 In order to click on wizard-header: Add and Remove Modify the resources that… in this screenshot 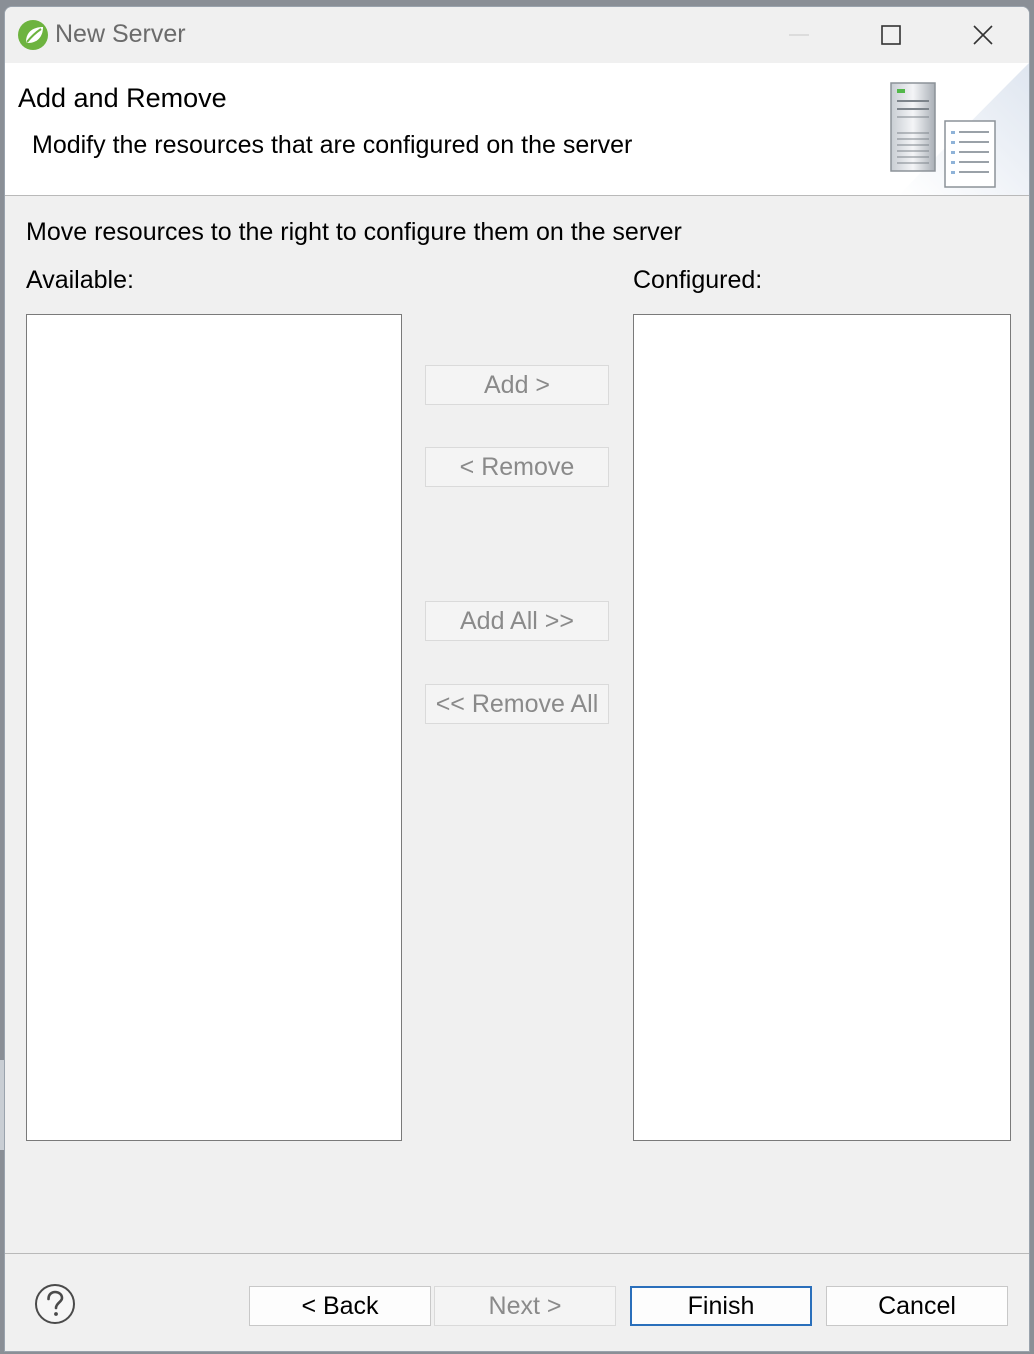, I will do `click(517, 129)`.